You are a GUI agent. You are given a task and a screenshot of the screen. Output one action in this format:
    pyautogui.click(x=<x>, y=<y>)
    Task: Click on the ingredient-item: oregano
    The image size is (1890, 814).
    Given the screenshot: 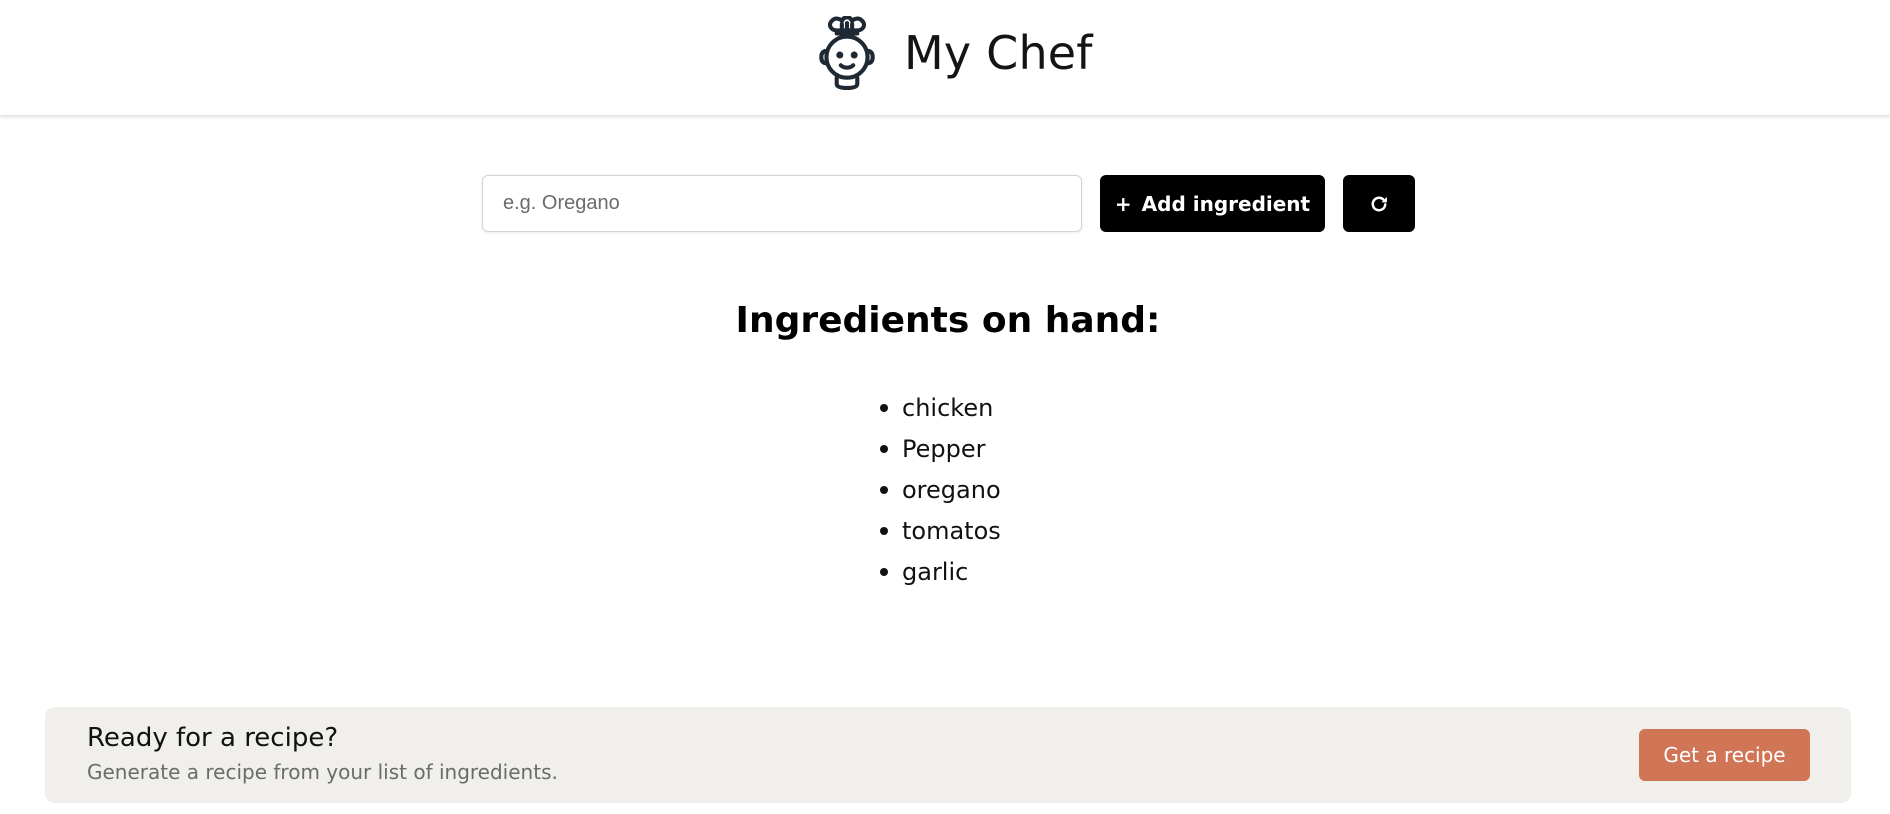 What is the action you would take?
    pyautogui.click(x=940, y=490)
    